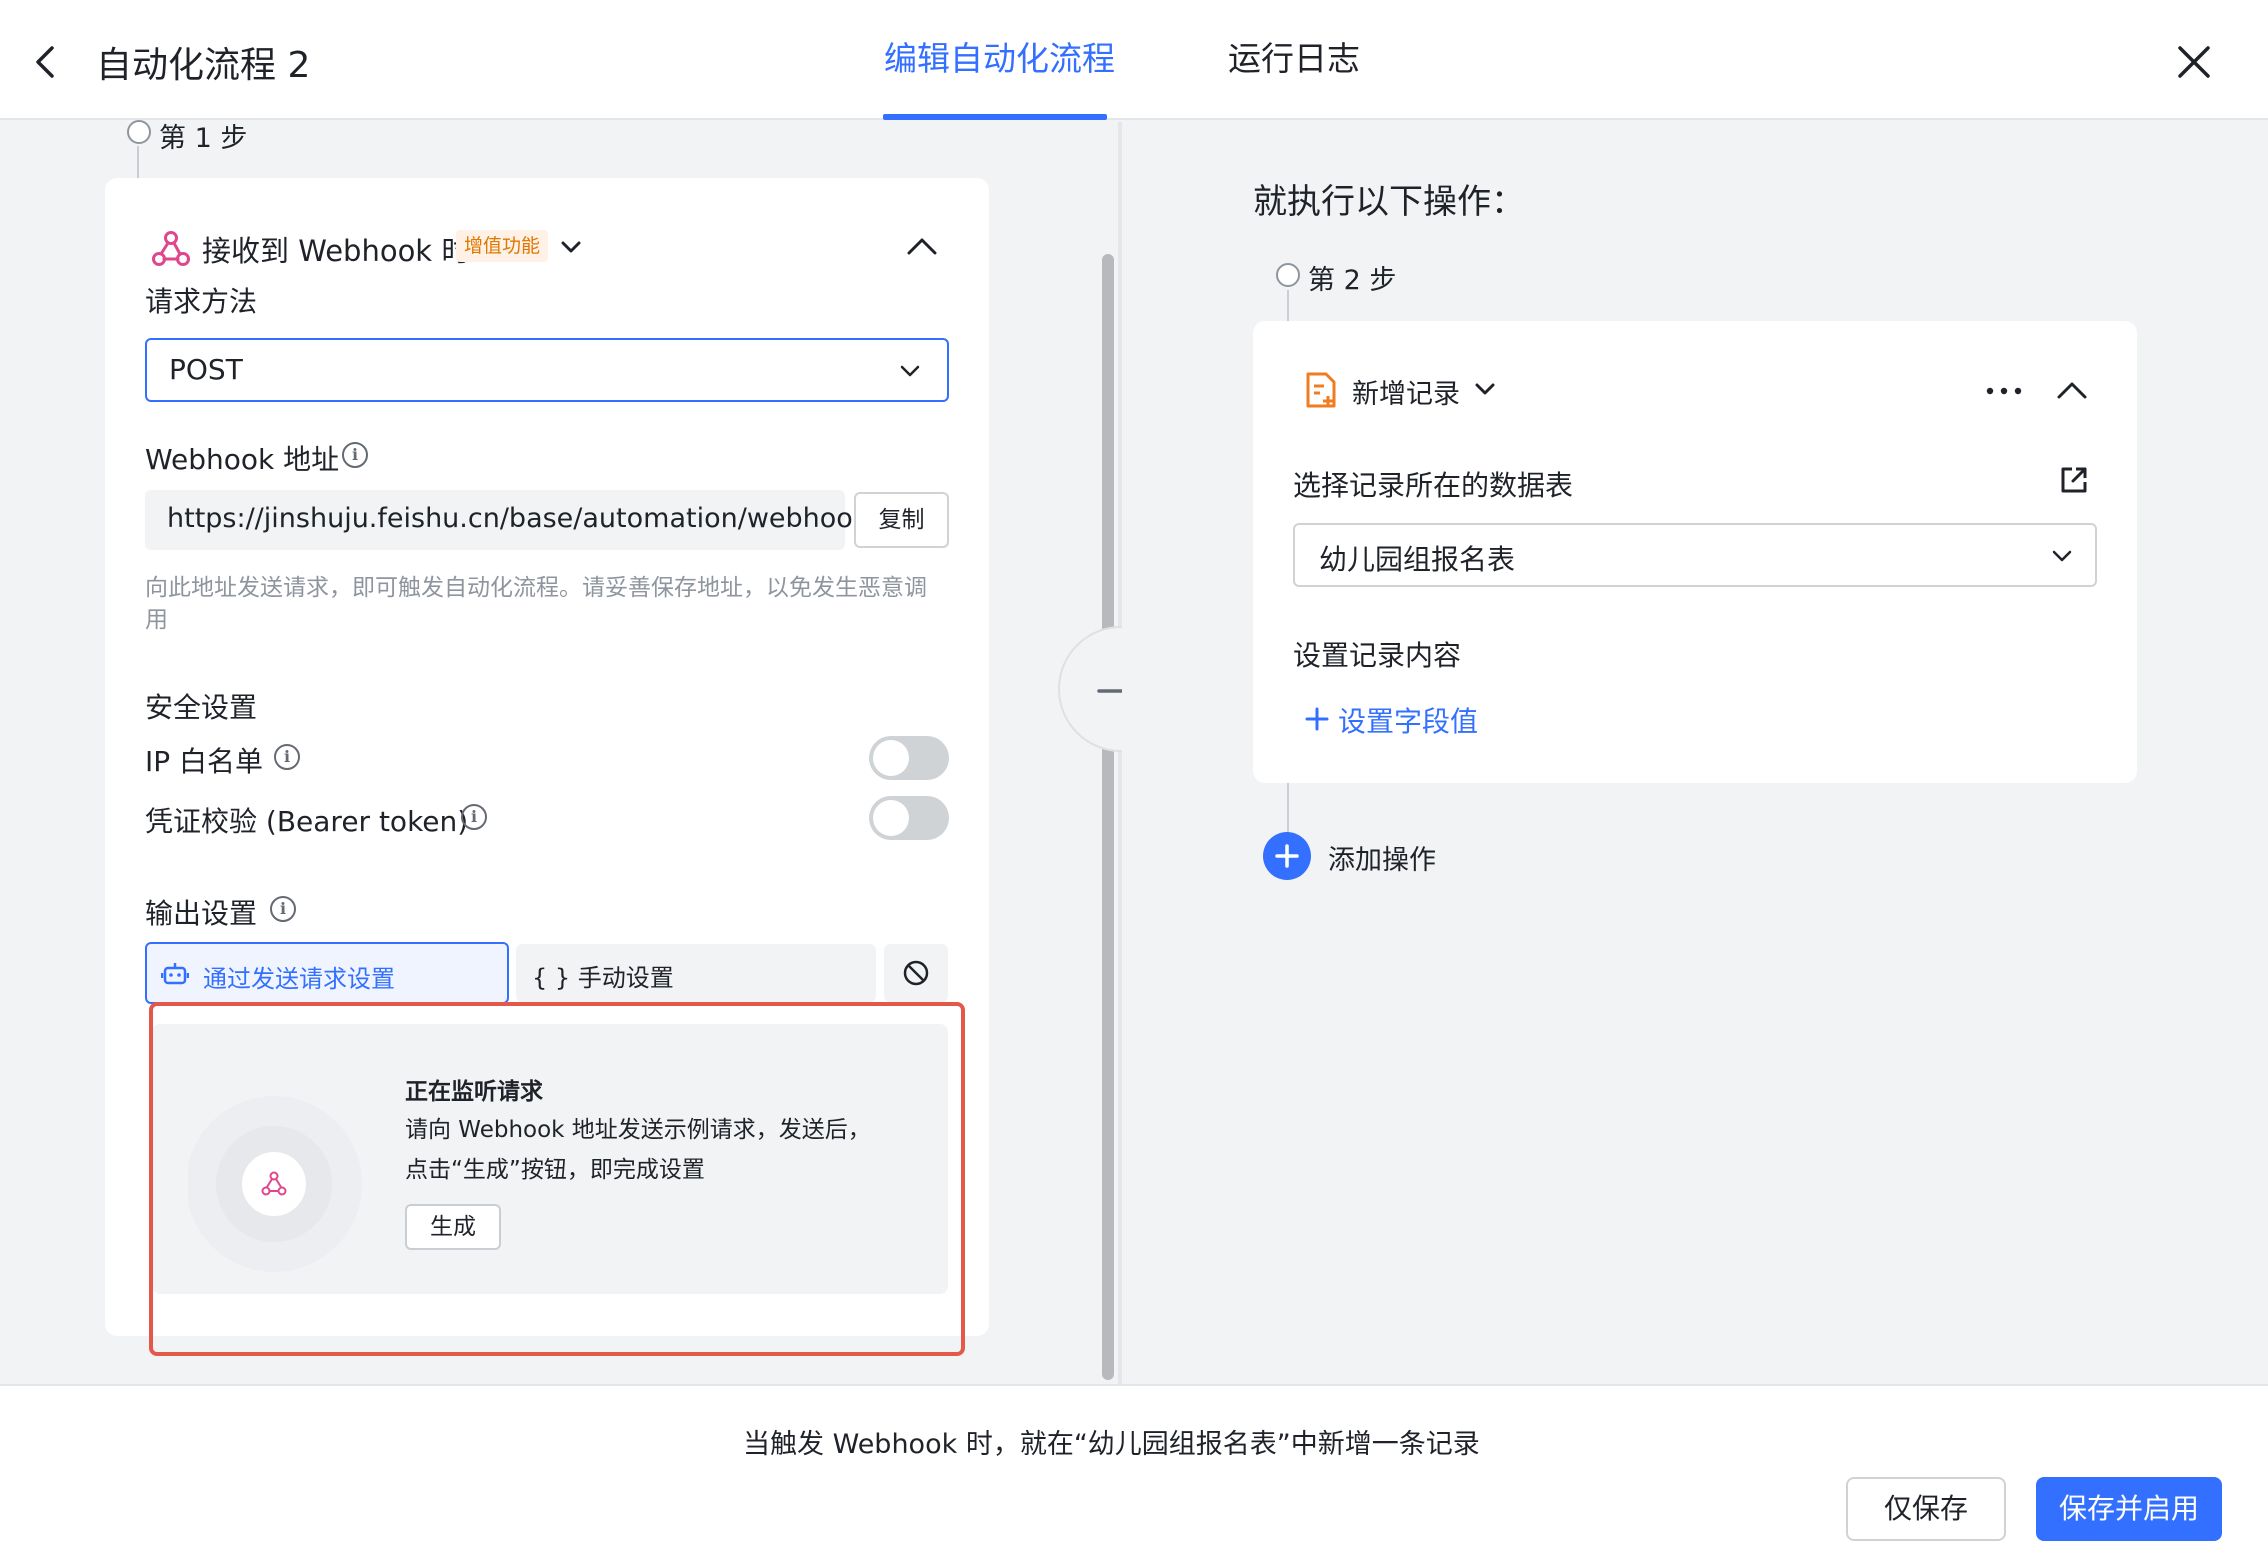 The width and height of the screenshot is (2268, 1564). I want to click on back-arrow-icon, so click(46, 62).